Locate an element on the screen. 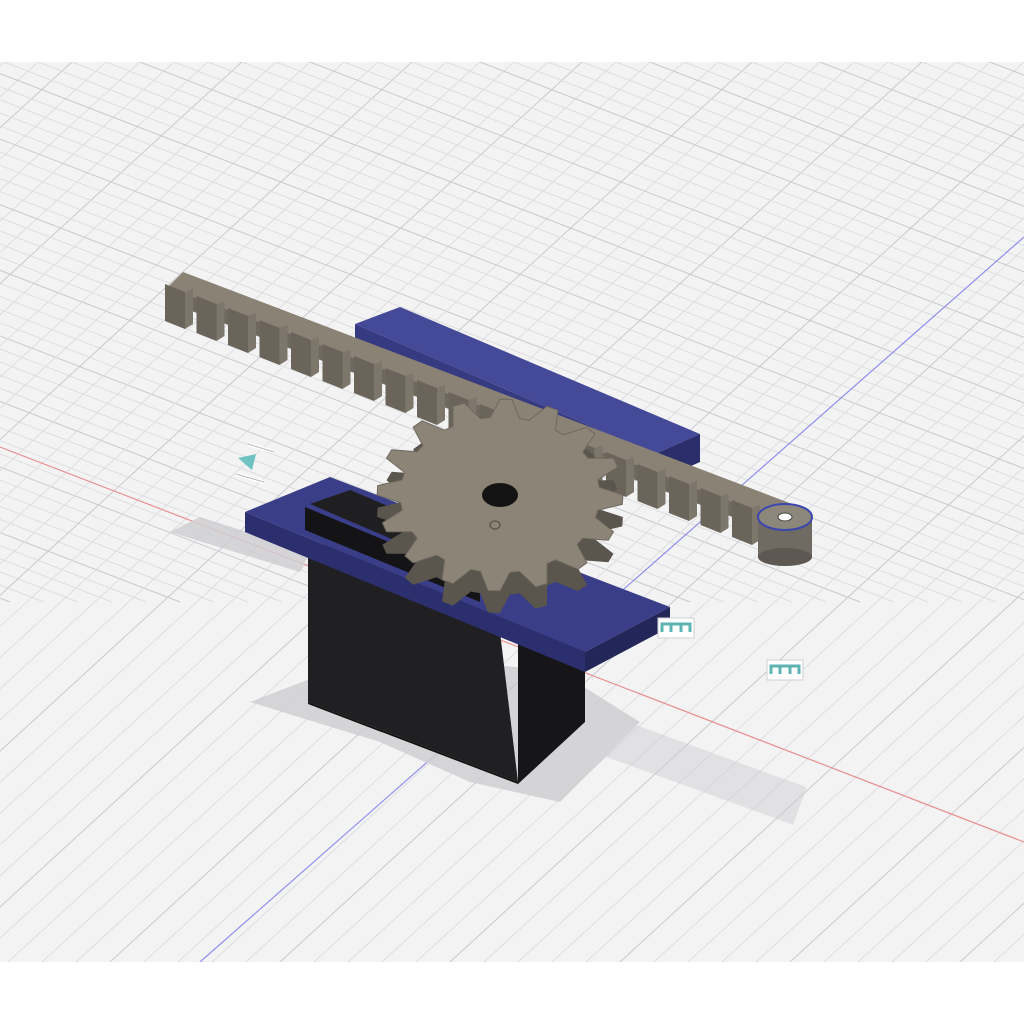 The width and height of the screenshot is (1024, 1024). rack-end-cylinder is located at coordinates (785, 534).